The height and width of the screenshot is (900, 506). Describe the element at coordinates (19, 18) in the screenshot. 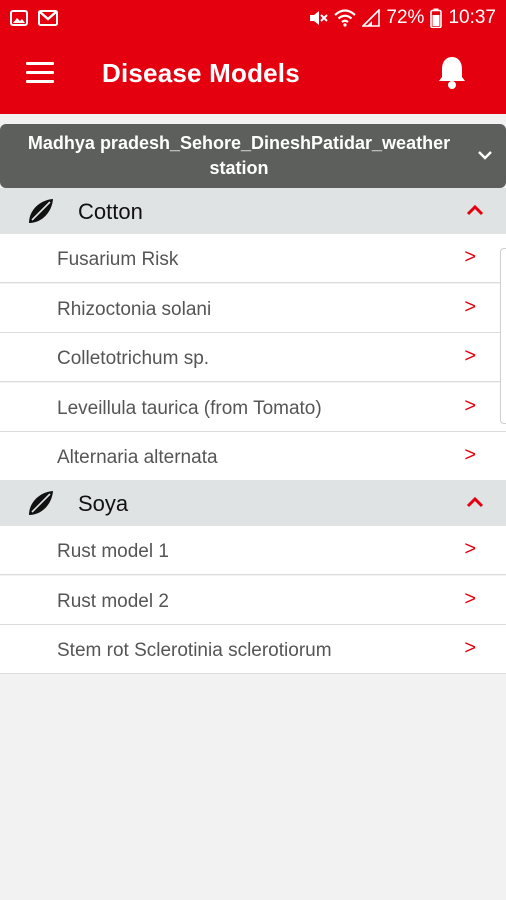

I see `image-icon` at that location.